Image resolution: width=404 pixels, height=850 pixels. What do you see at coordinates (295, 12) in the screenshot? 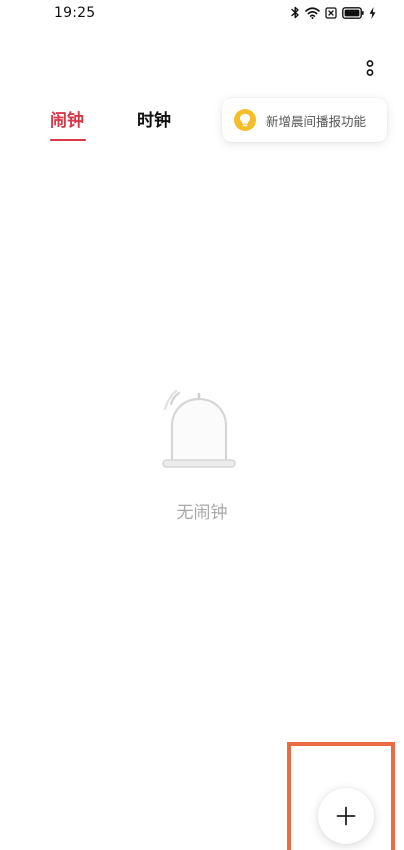
I see `bluetooth-icon` at bounding box center [295, 12].